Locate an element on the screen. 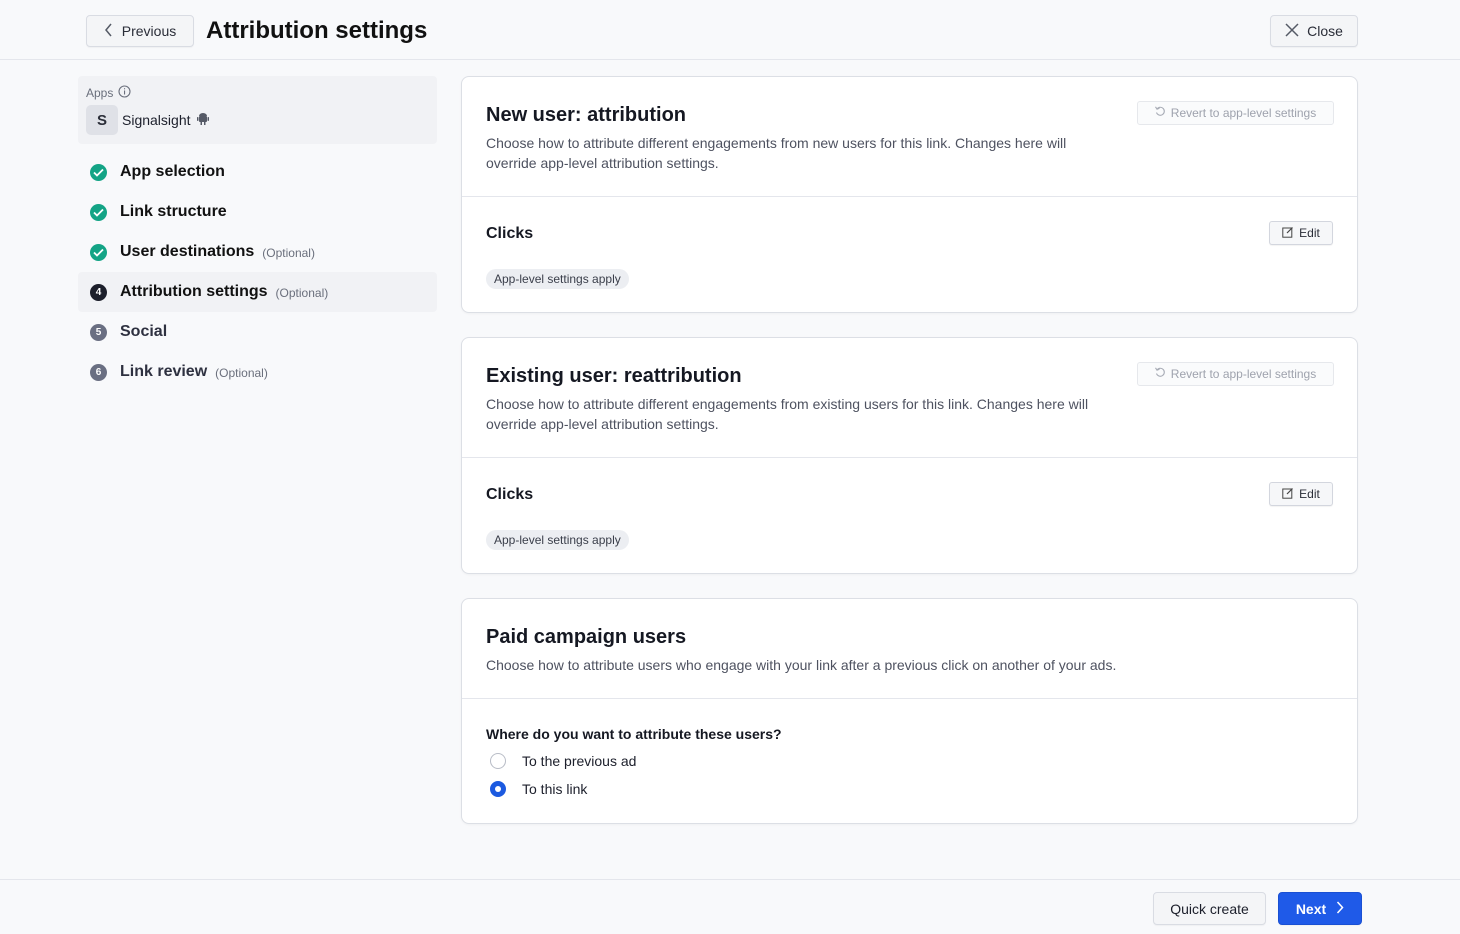 Image resolution: width=1460 pixels, height=934 pixels. close-label: Close is located at coordinates (1325, 31).